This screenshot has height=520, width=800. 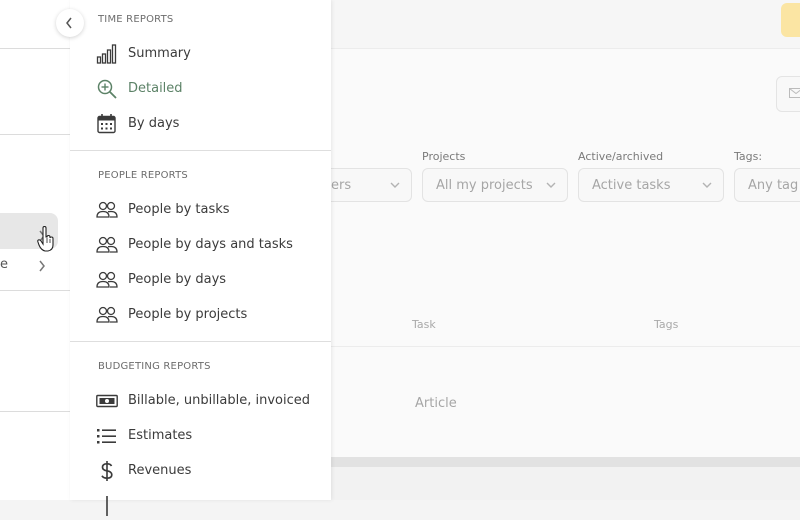 What do you see at coordinates (211, 506) in the screenshot?
I see `menu-item-partial` at bounding box center [211, 506].